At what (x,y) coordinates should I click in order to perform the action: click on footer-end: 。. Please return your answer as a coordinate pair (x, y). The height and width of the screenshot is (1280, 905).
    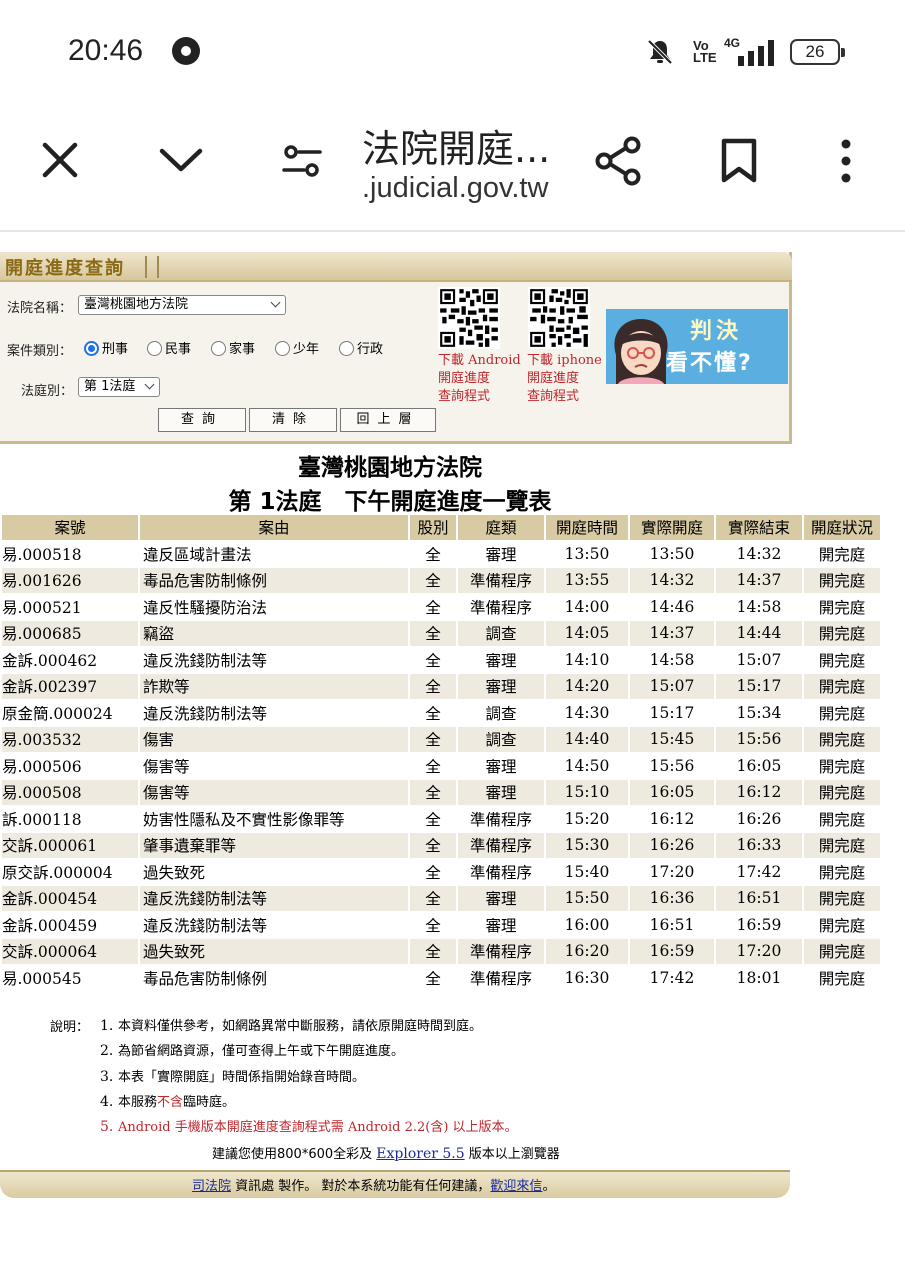
    Looking at the image, I should click on (549, 1186).